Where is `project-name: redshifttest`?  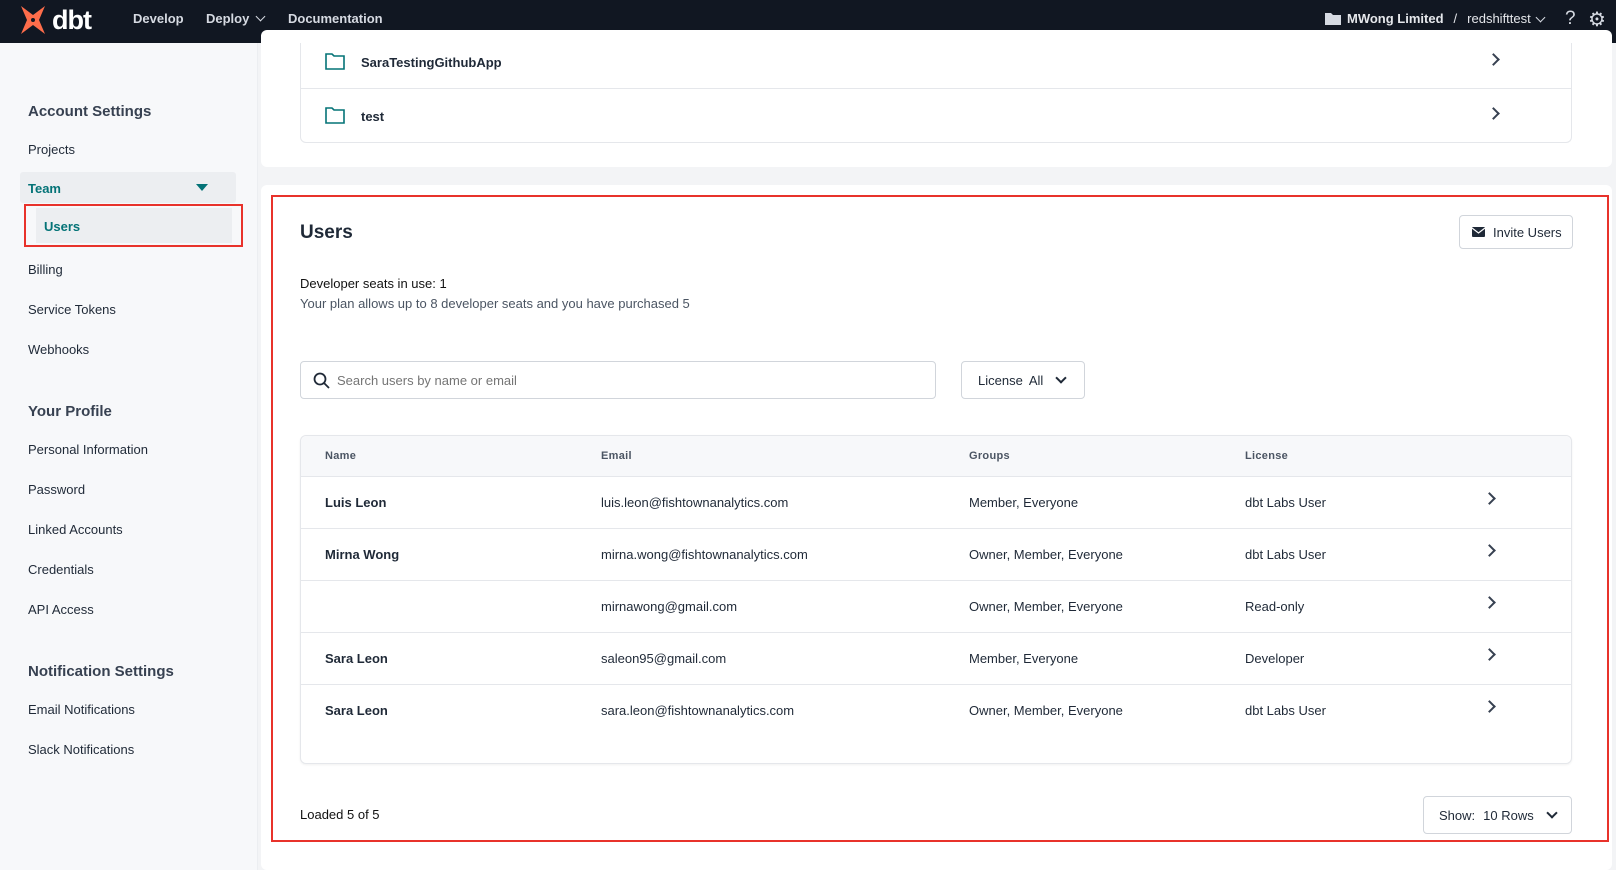
project-name: redshifttest is located at coordinates (1499, 18).